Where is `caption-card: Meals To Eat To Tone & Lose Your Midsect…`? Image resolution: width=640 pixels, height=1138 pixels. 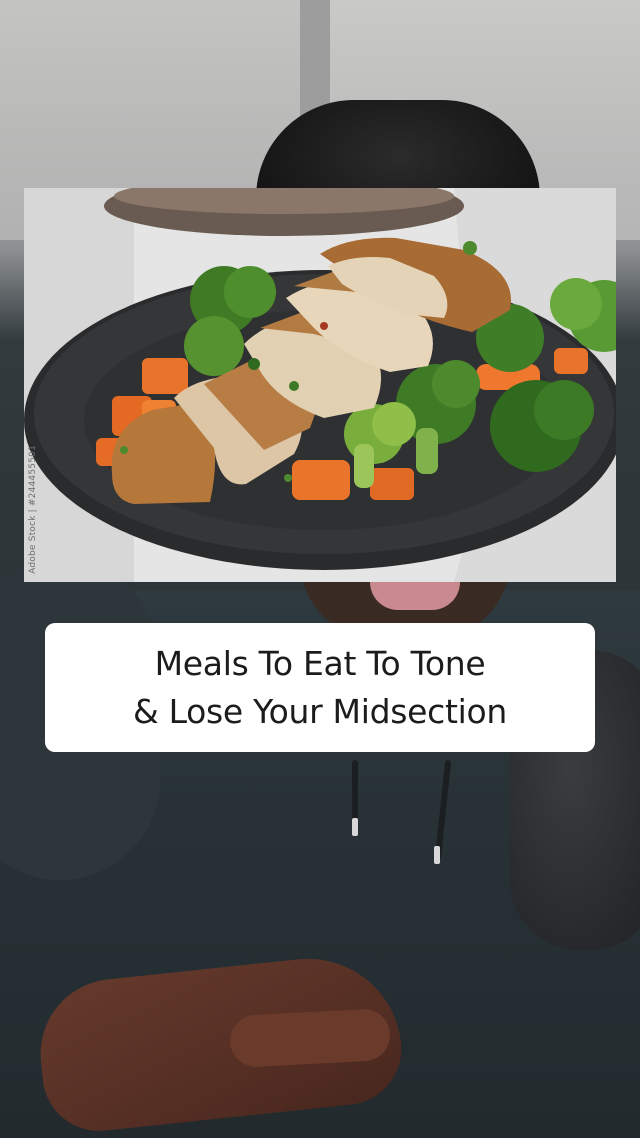 caption-card: Meals To Eat To Tone & Lose Your Midsect… is located at coordinates (320, 687).